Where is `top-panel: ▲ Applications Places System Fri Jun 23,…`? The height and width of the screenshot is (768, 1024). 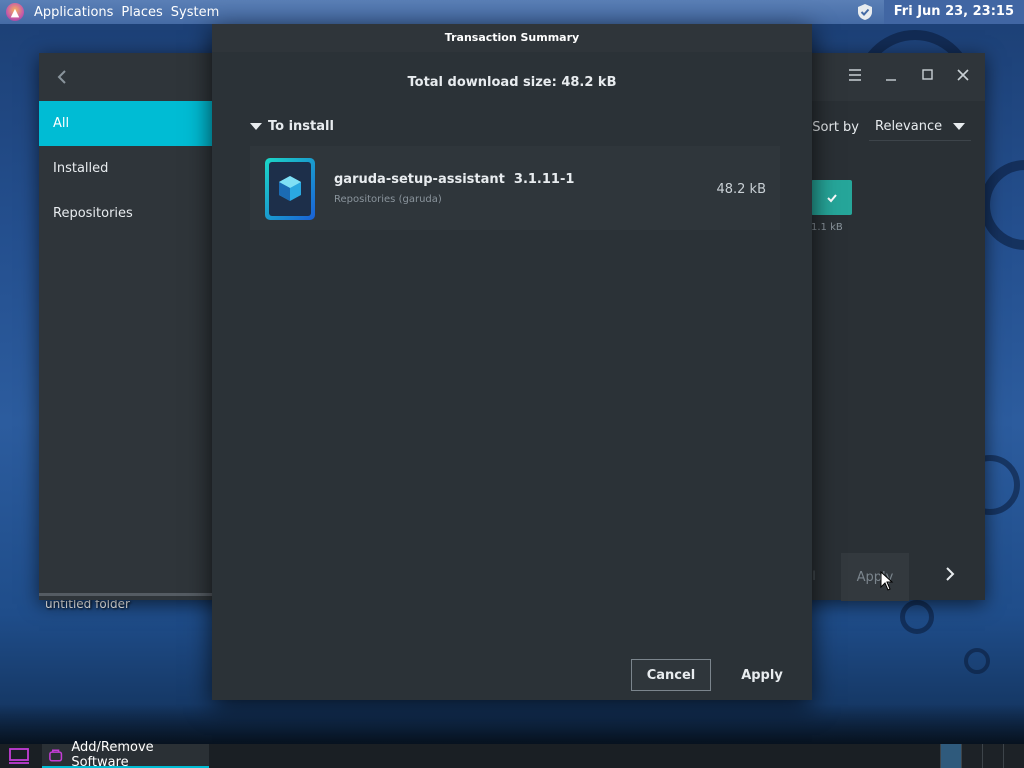 top-panel: ▲ Applications Places System Fri Jun 23,… is located at coordinates (512, 12).